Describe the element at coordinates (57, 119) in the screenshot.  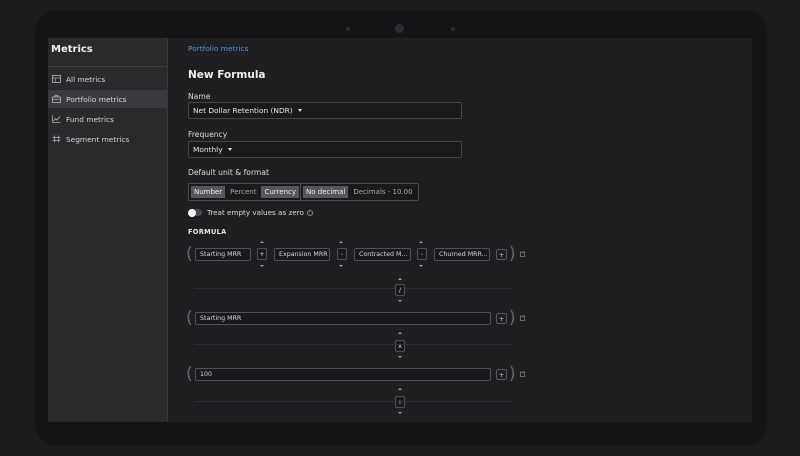
I see `chart-line-icon` at that location.